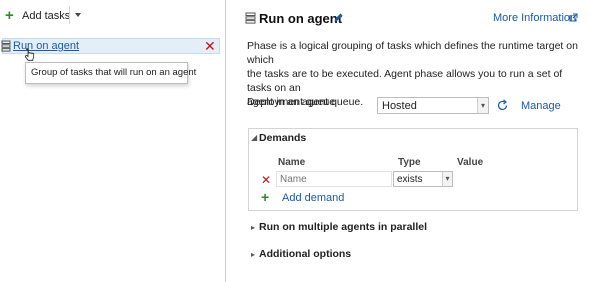 The height and width of the screenshot is (282, 589). What do you see at coordinates (291, 102) in the screenshot?
I see `deployment-queue-label: Deployment queue` at bounding box center [291, 102].